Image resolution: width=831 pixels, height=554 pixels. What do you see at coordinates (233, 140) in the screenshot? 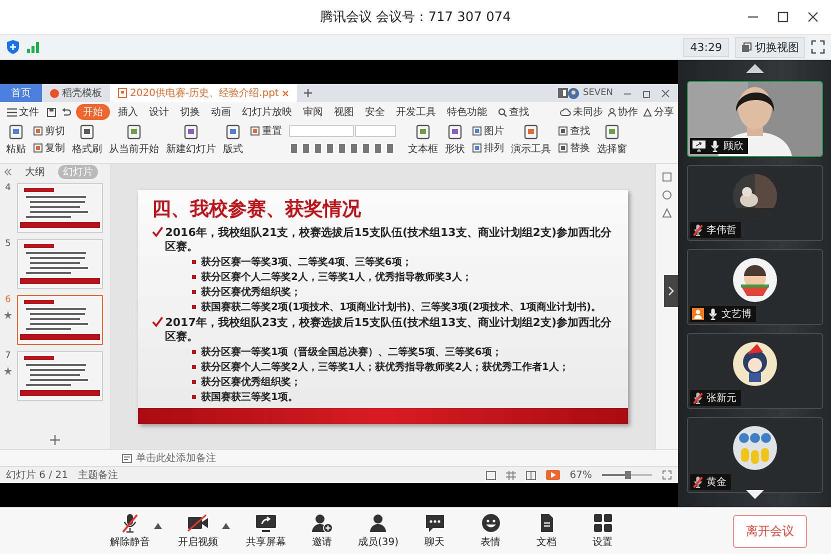
I see `ribbon-button: 版式` at bounding box center [233, 140].